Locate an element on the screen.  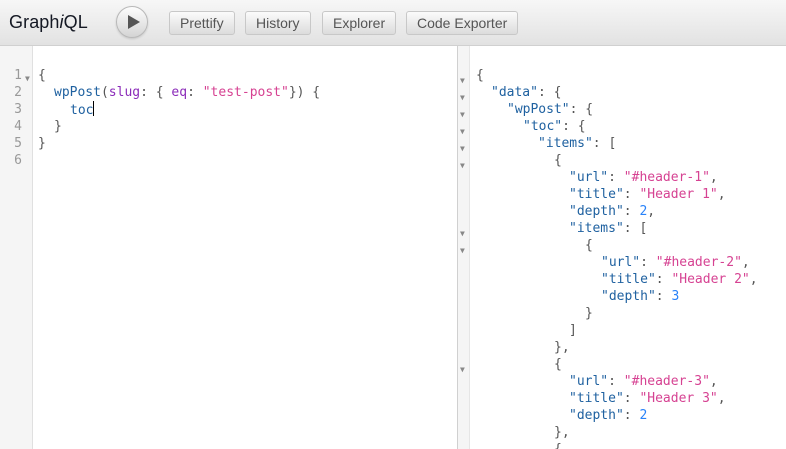
line-number: 1 is located at coordinates (18, 75).